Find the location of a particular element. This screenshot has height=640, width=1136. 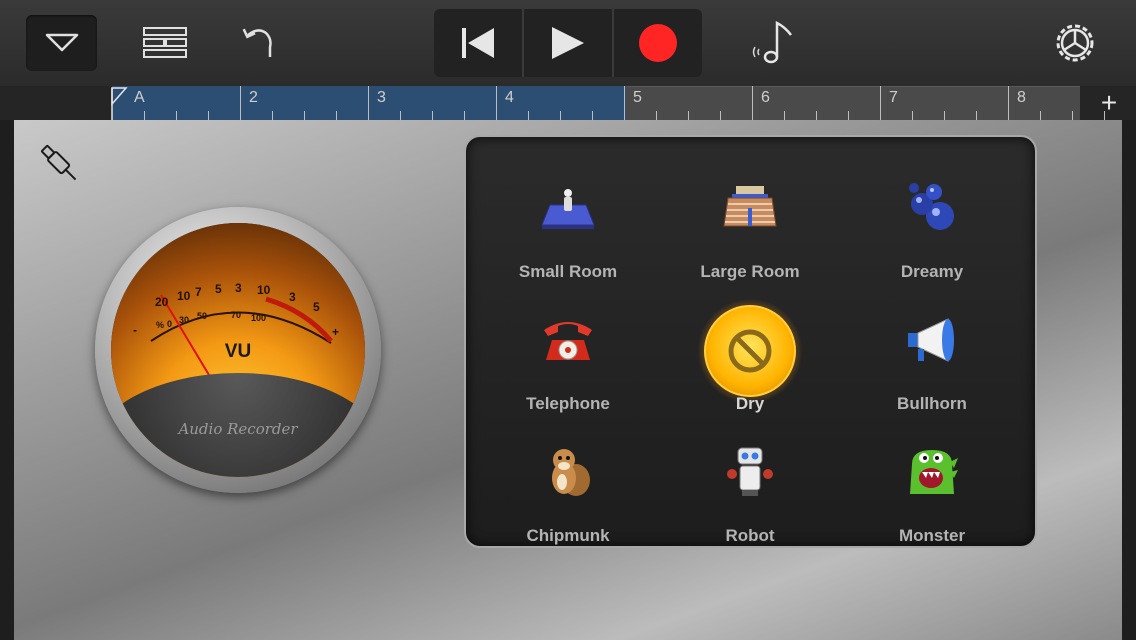

play-button is located at coordinates (569, 43).